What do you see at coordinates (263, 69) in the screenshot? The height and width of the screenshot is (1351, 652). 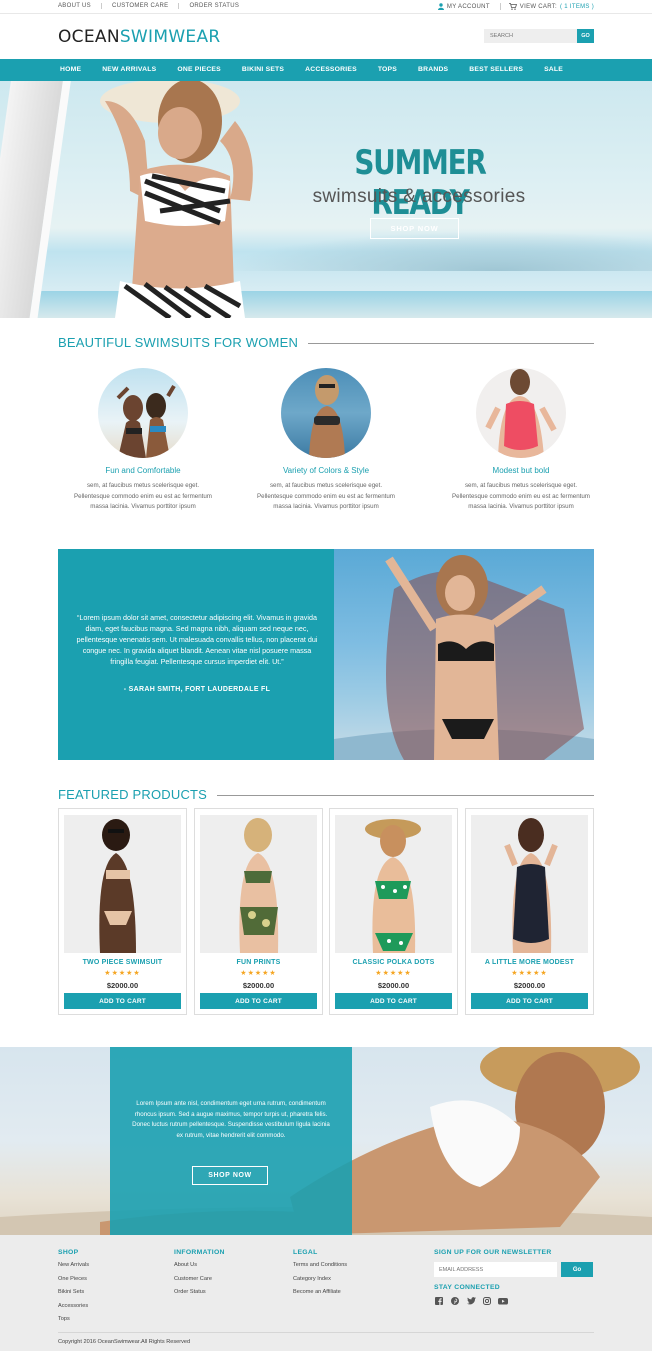 I see `nav-bikini-sets: BIKINI SETS` at bounding box center [263, 69].